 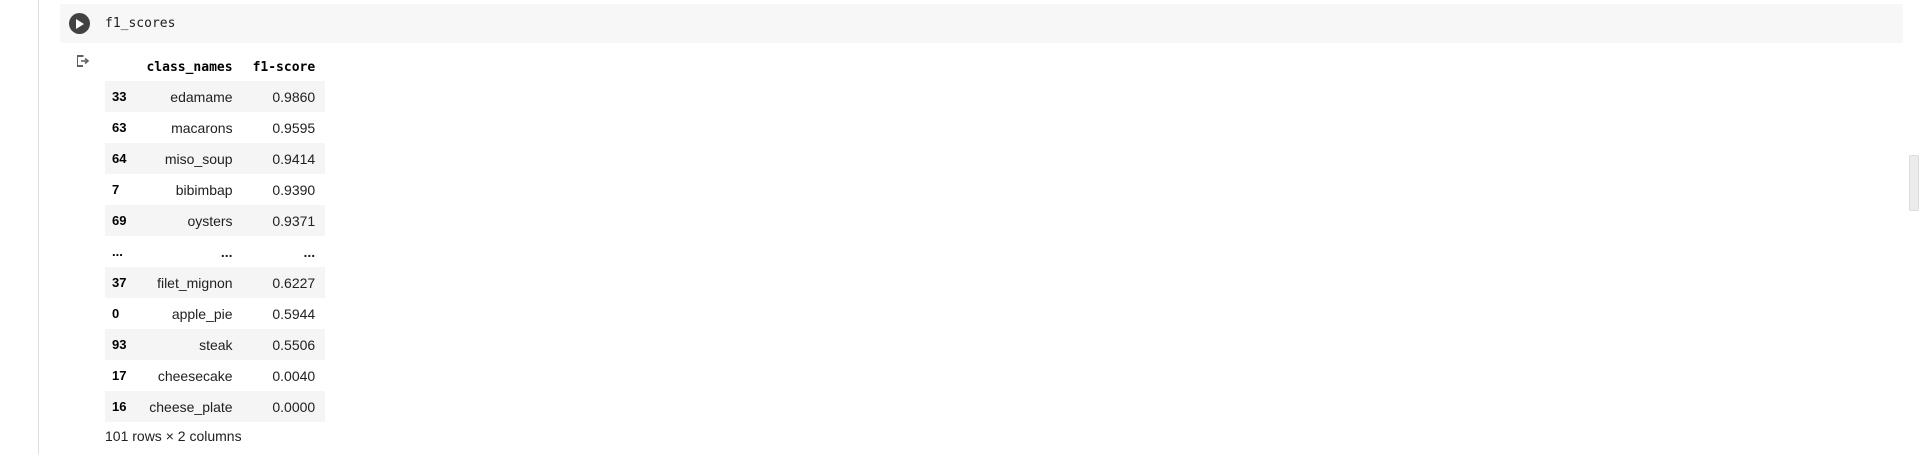 What do you see at coordinates (82, 61) in the screenshot?
I see `output-redirect-icon` at bounding box center [82, 61].